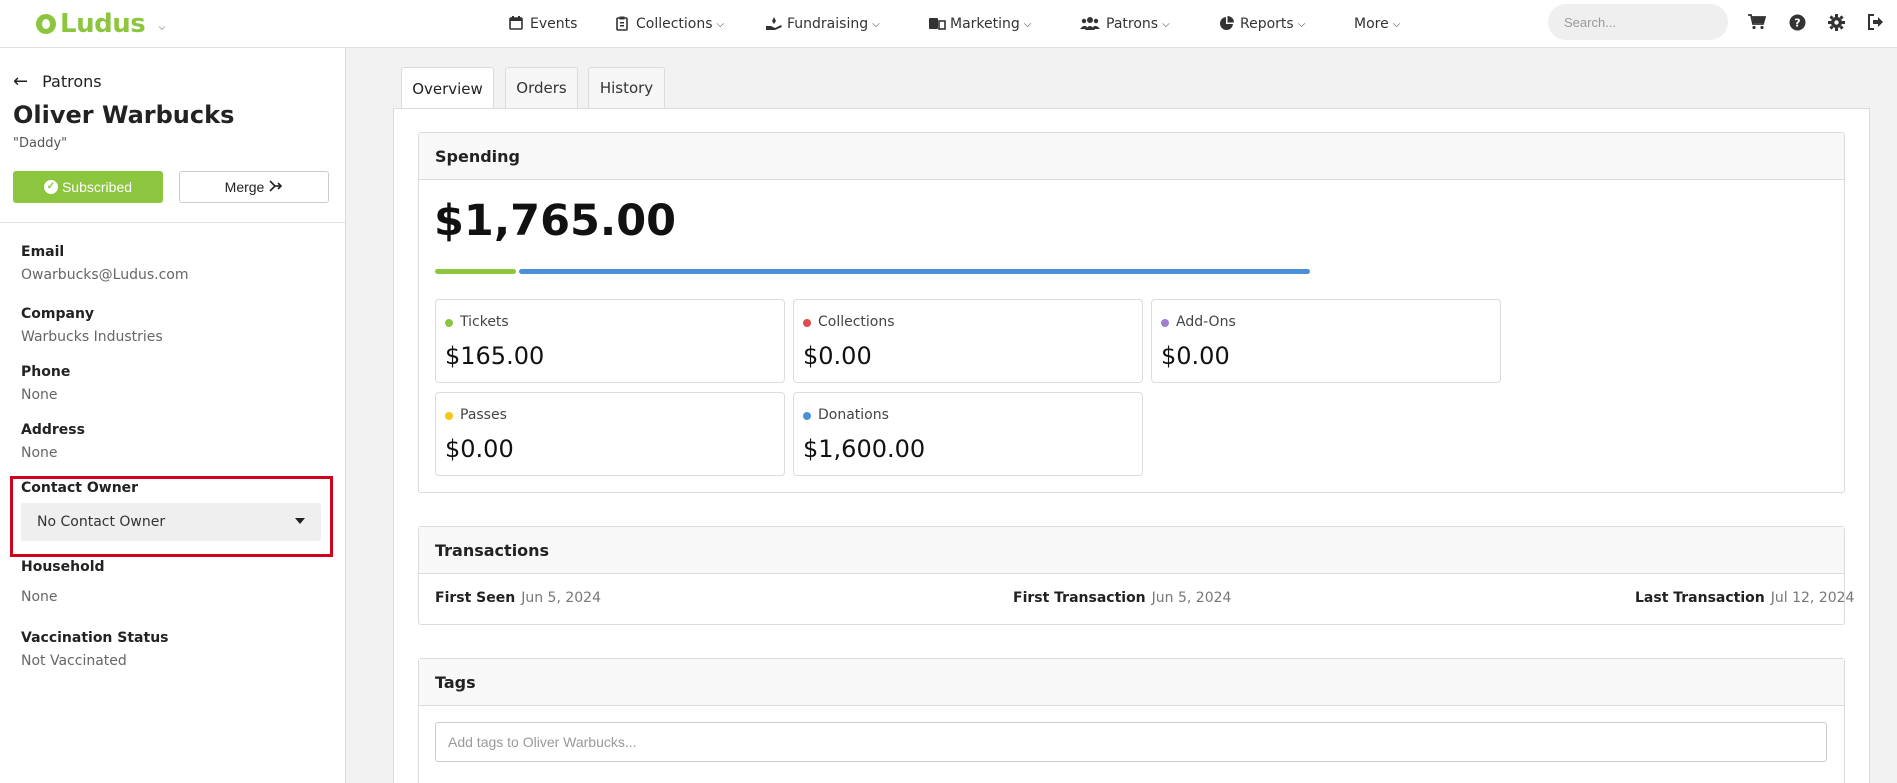 The width and height of the screenshot is (1897, 783). I want to click on stat-passes-value: $0.00, so click(479, 449).